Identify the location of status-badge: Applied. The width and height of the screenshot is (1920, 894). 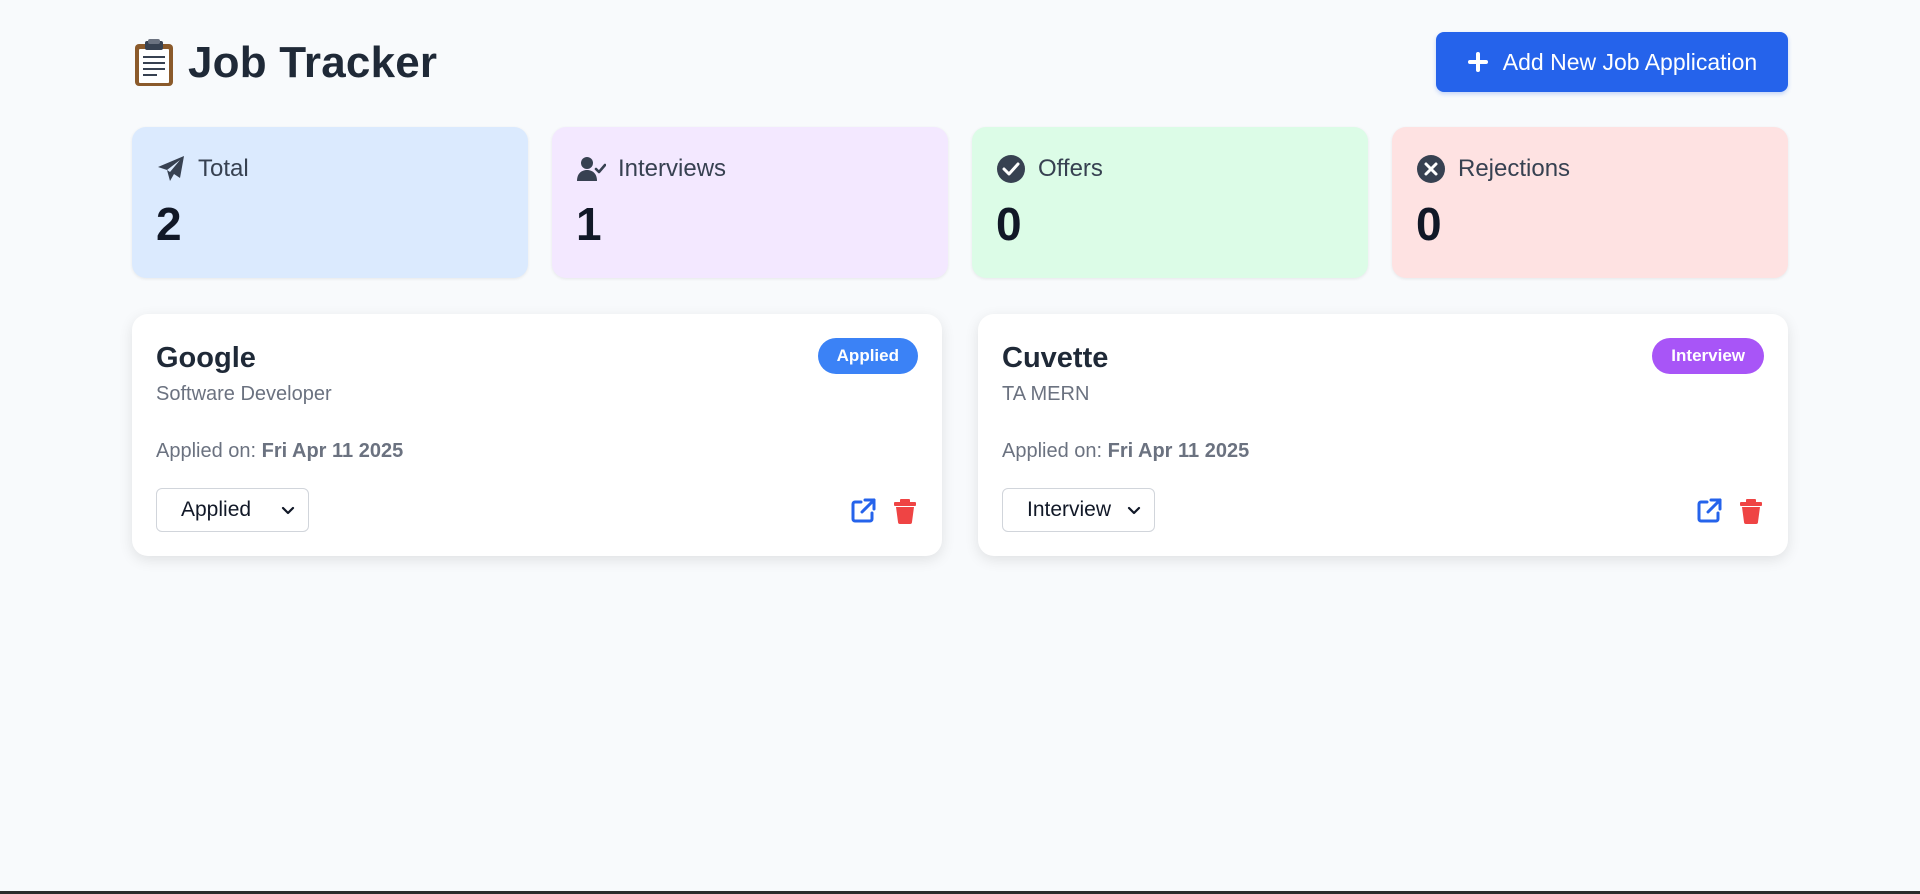
(867, 356).